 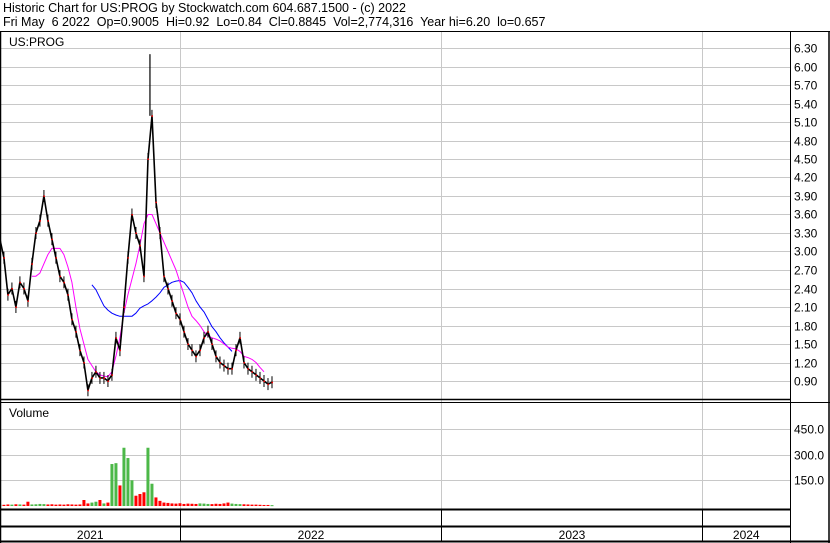 What do you see at coordinates (806, 160) in the screenshot?
I see `price-tick-label: 4.50` at bounding box center [806, 160].